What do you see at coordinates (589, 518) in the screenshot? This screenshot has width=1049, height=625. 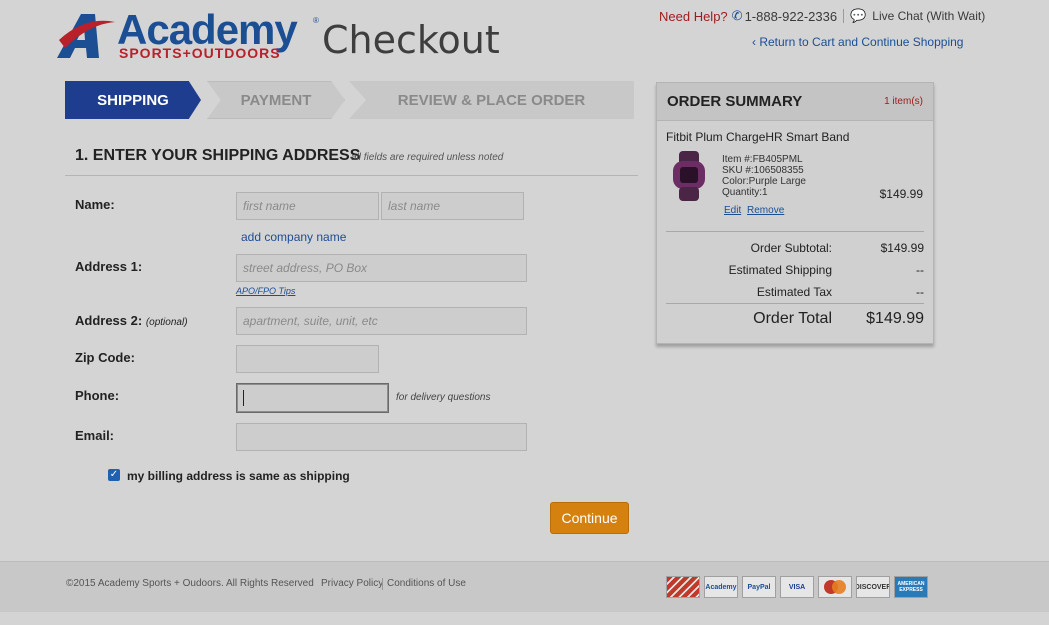 I see `continue-button: Continue` at bounding box center [589, 518].